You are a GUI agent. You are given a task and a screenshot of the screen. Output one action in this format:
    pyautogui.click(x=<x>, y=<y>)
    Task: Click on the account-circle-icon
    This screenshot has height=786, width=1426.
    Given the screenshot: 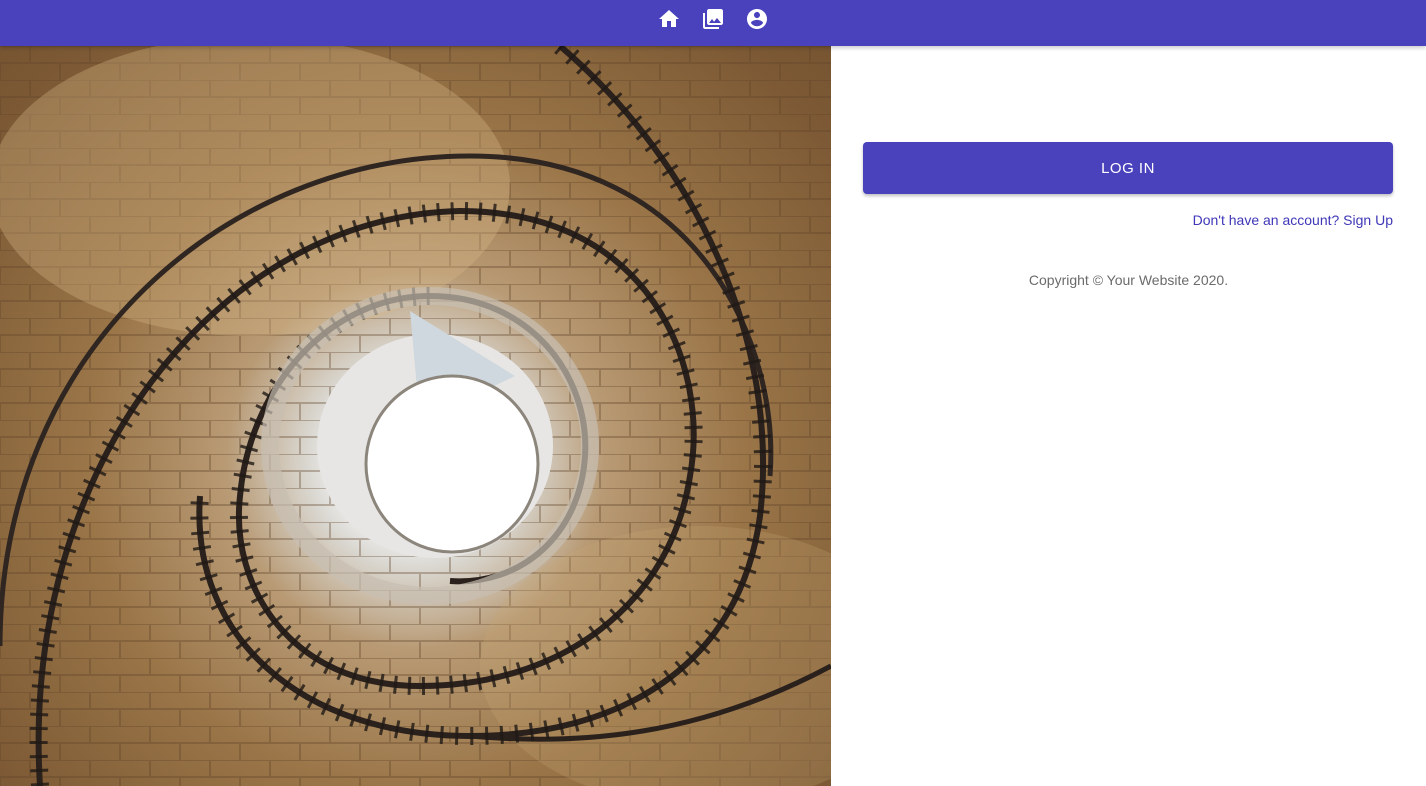 What is the action you would take?
    pyautogui.click(x=757, y=19)
    